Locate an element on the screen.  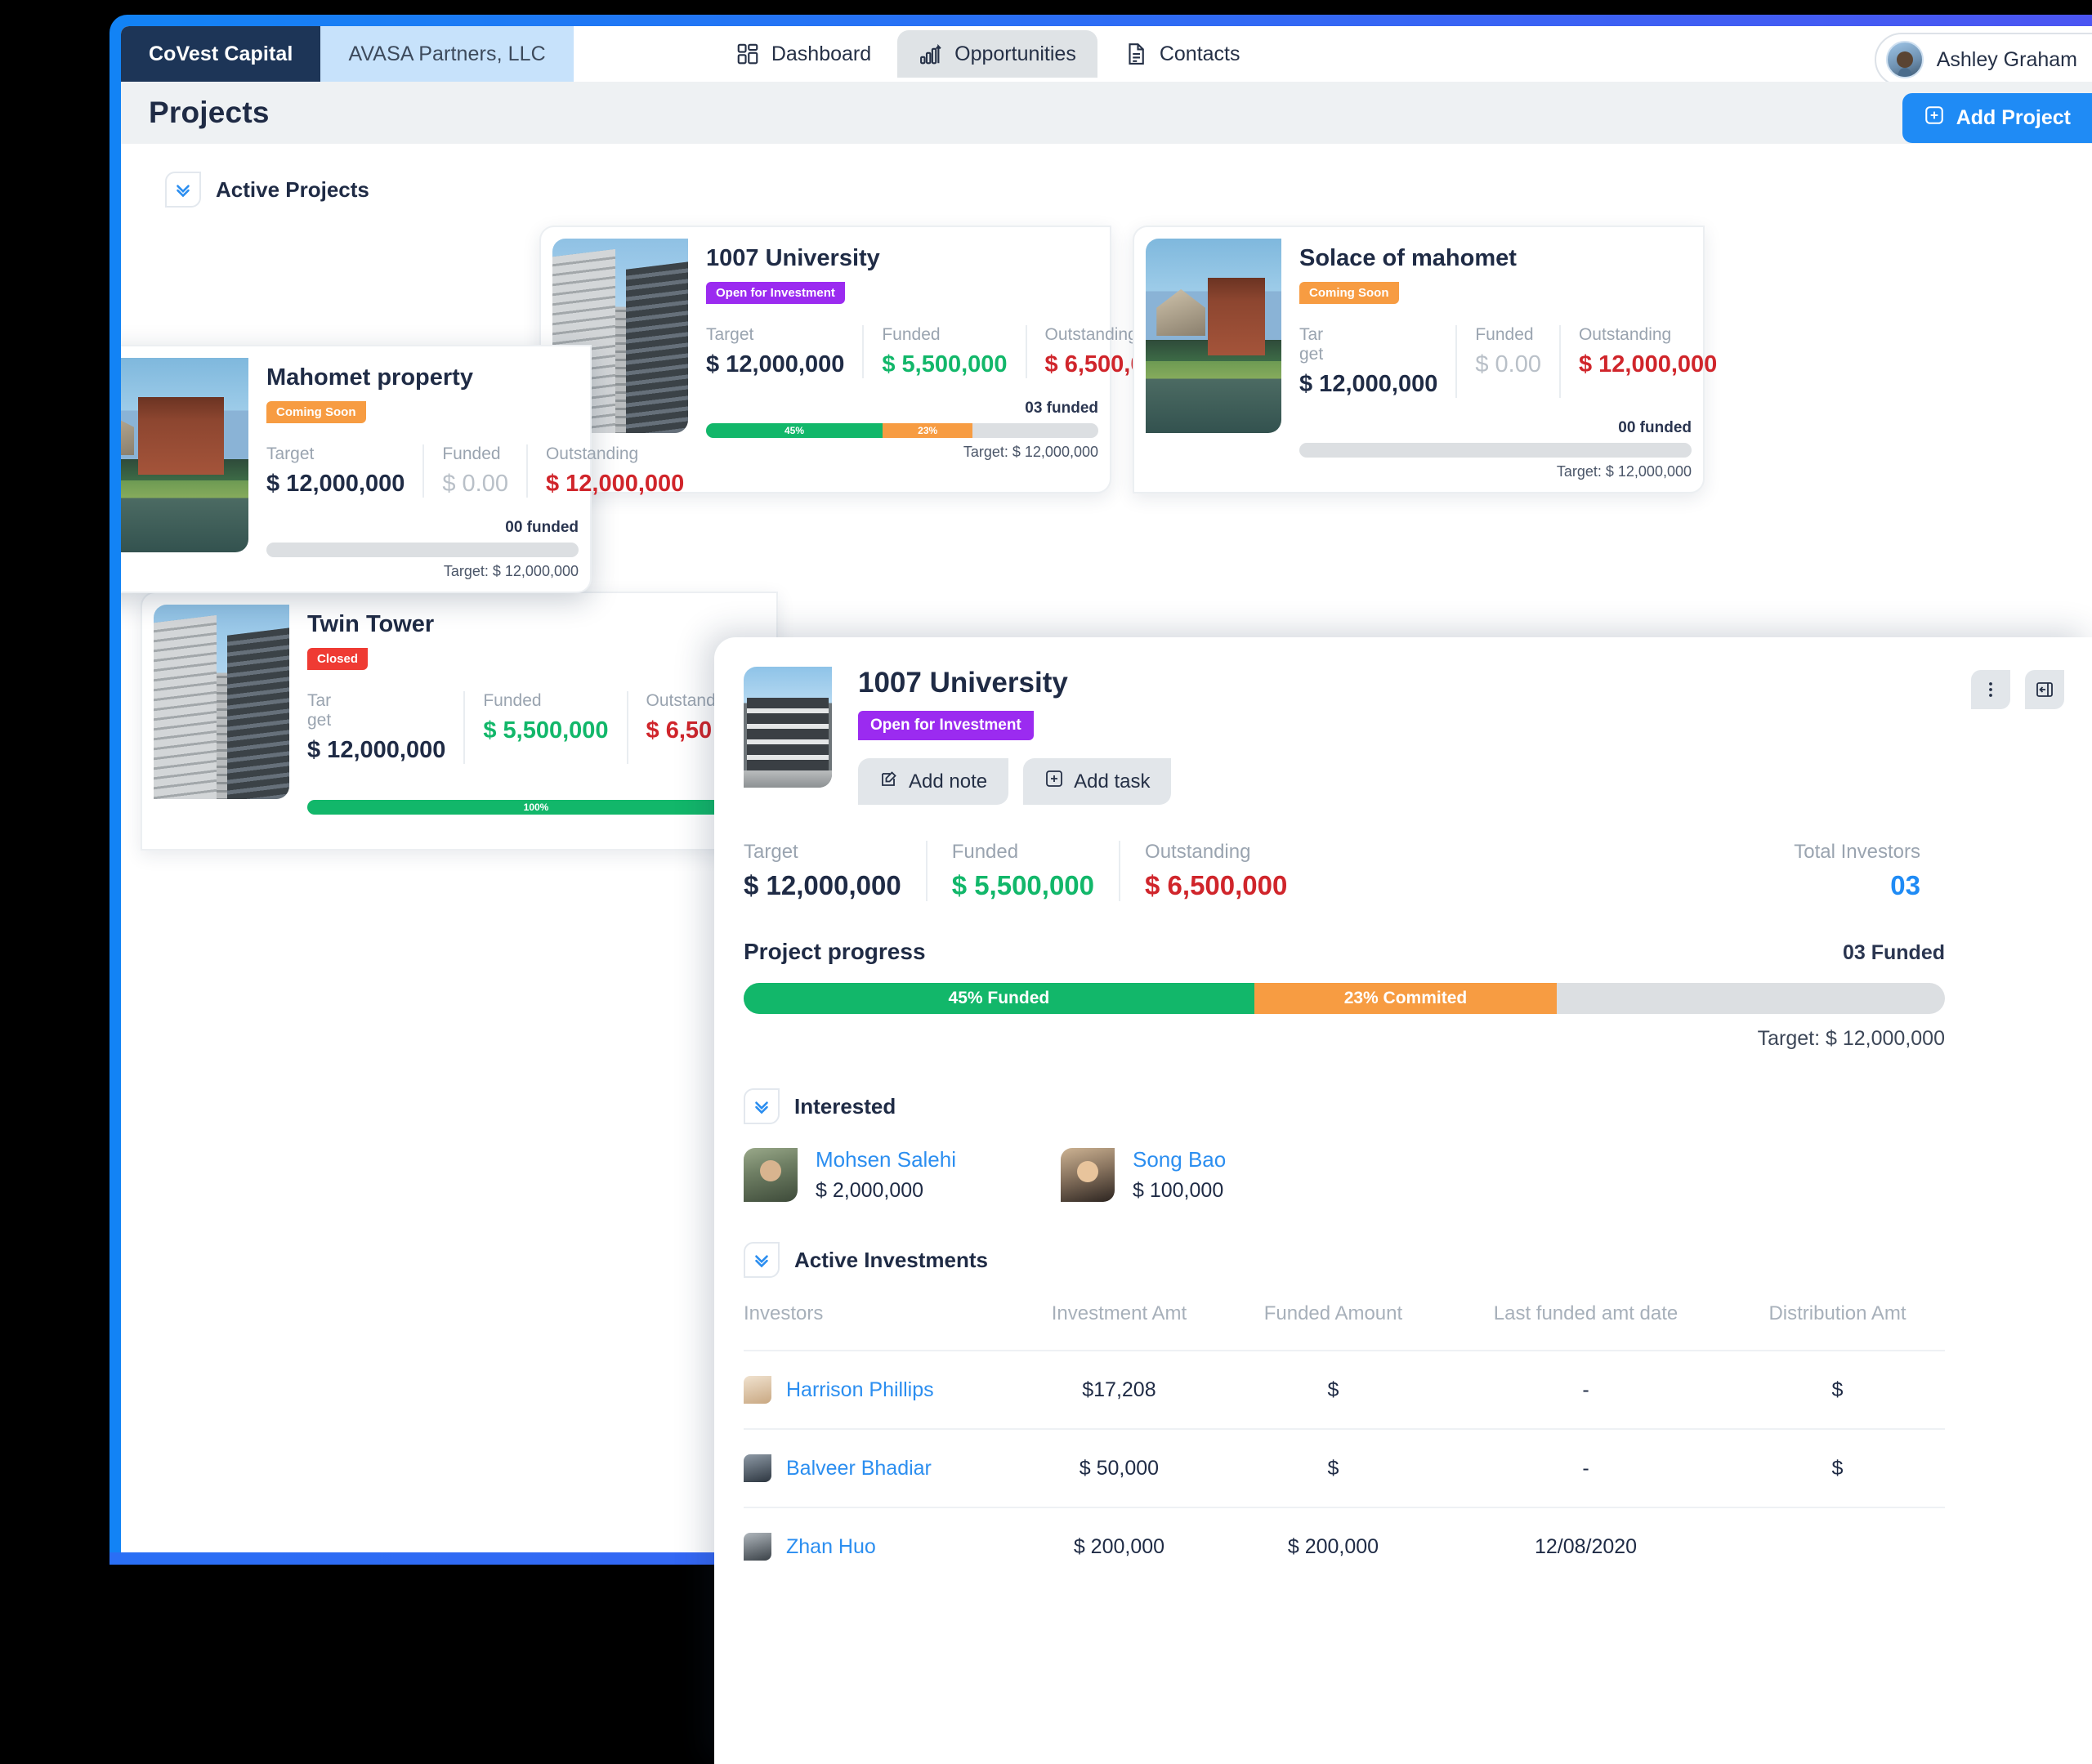
detail-project-name: 1007 University is located at coordinates (963, 683).